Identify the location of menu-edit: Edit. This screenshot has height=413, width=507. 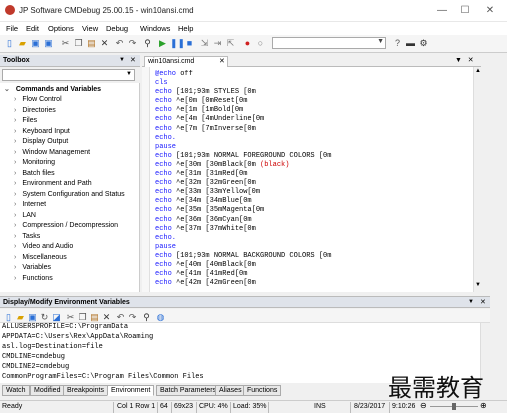
(32, 28).